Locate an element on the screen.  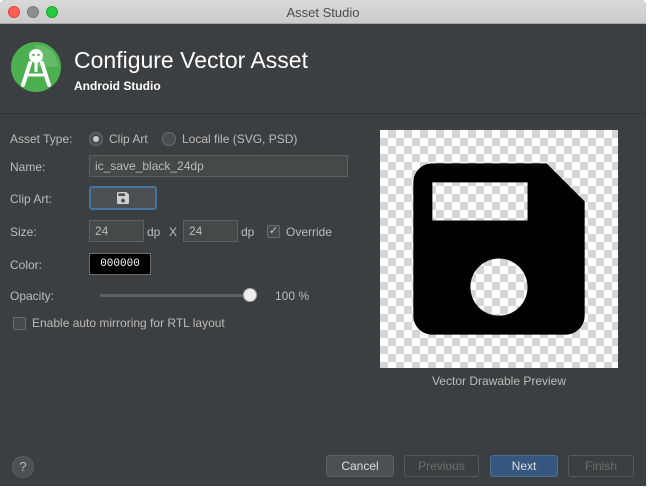
preview-caption: Vector Drawable Preview is located at coordinates (499, 381).